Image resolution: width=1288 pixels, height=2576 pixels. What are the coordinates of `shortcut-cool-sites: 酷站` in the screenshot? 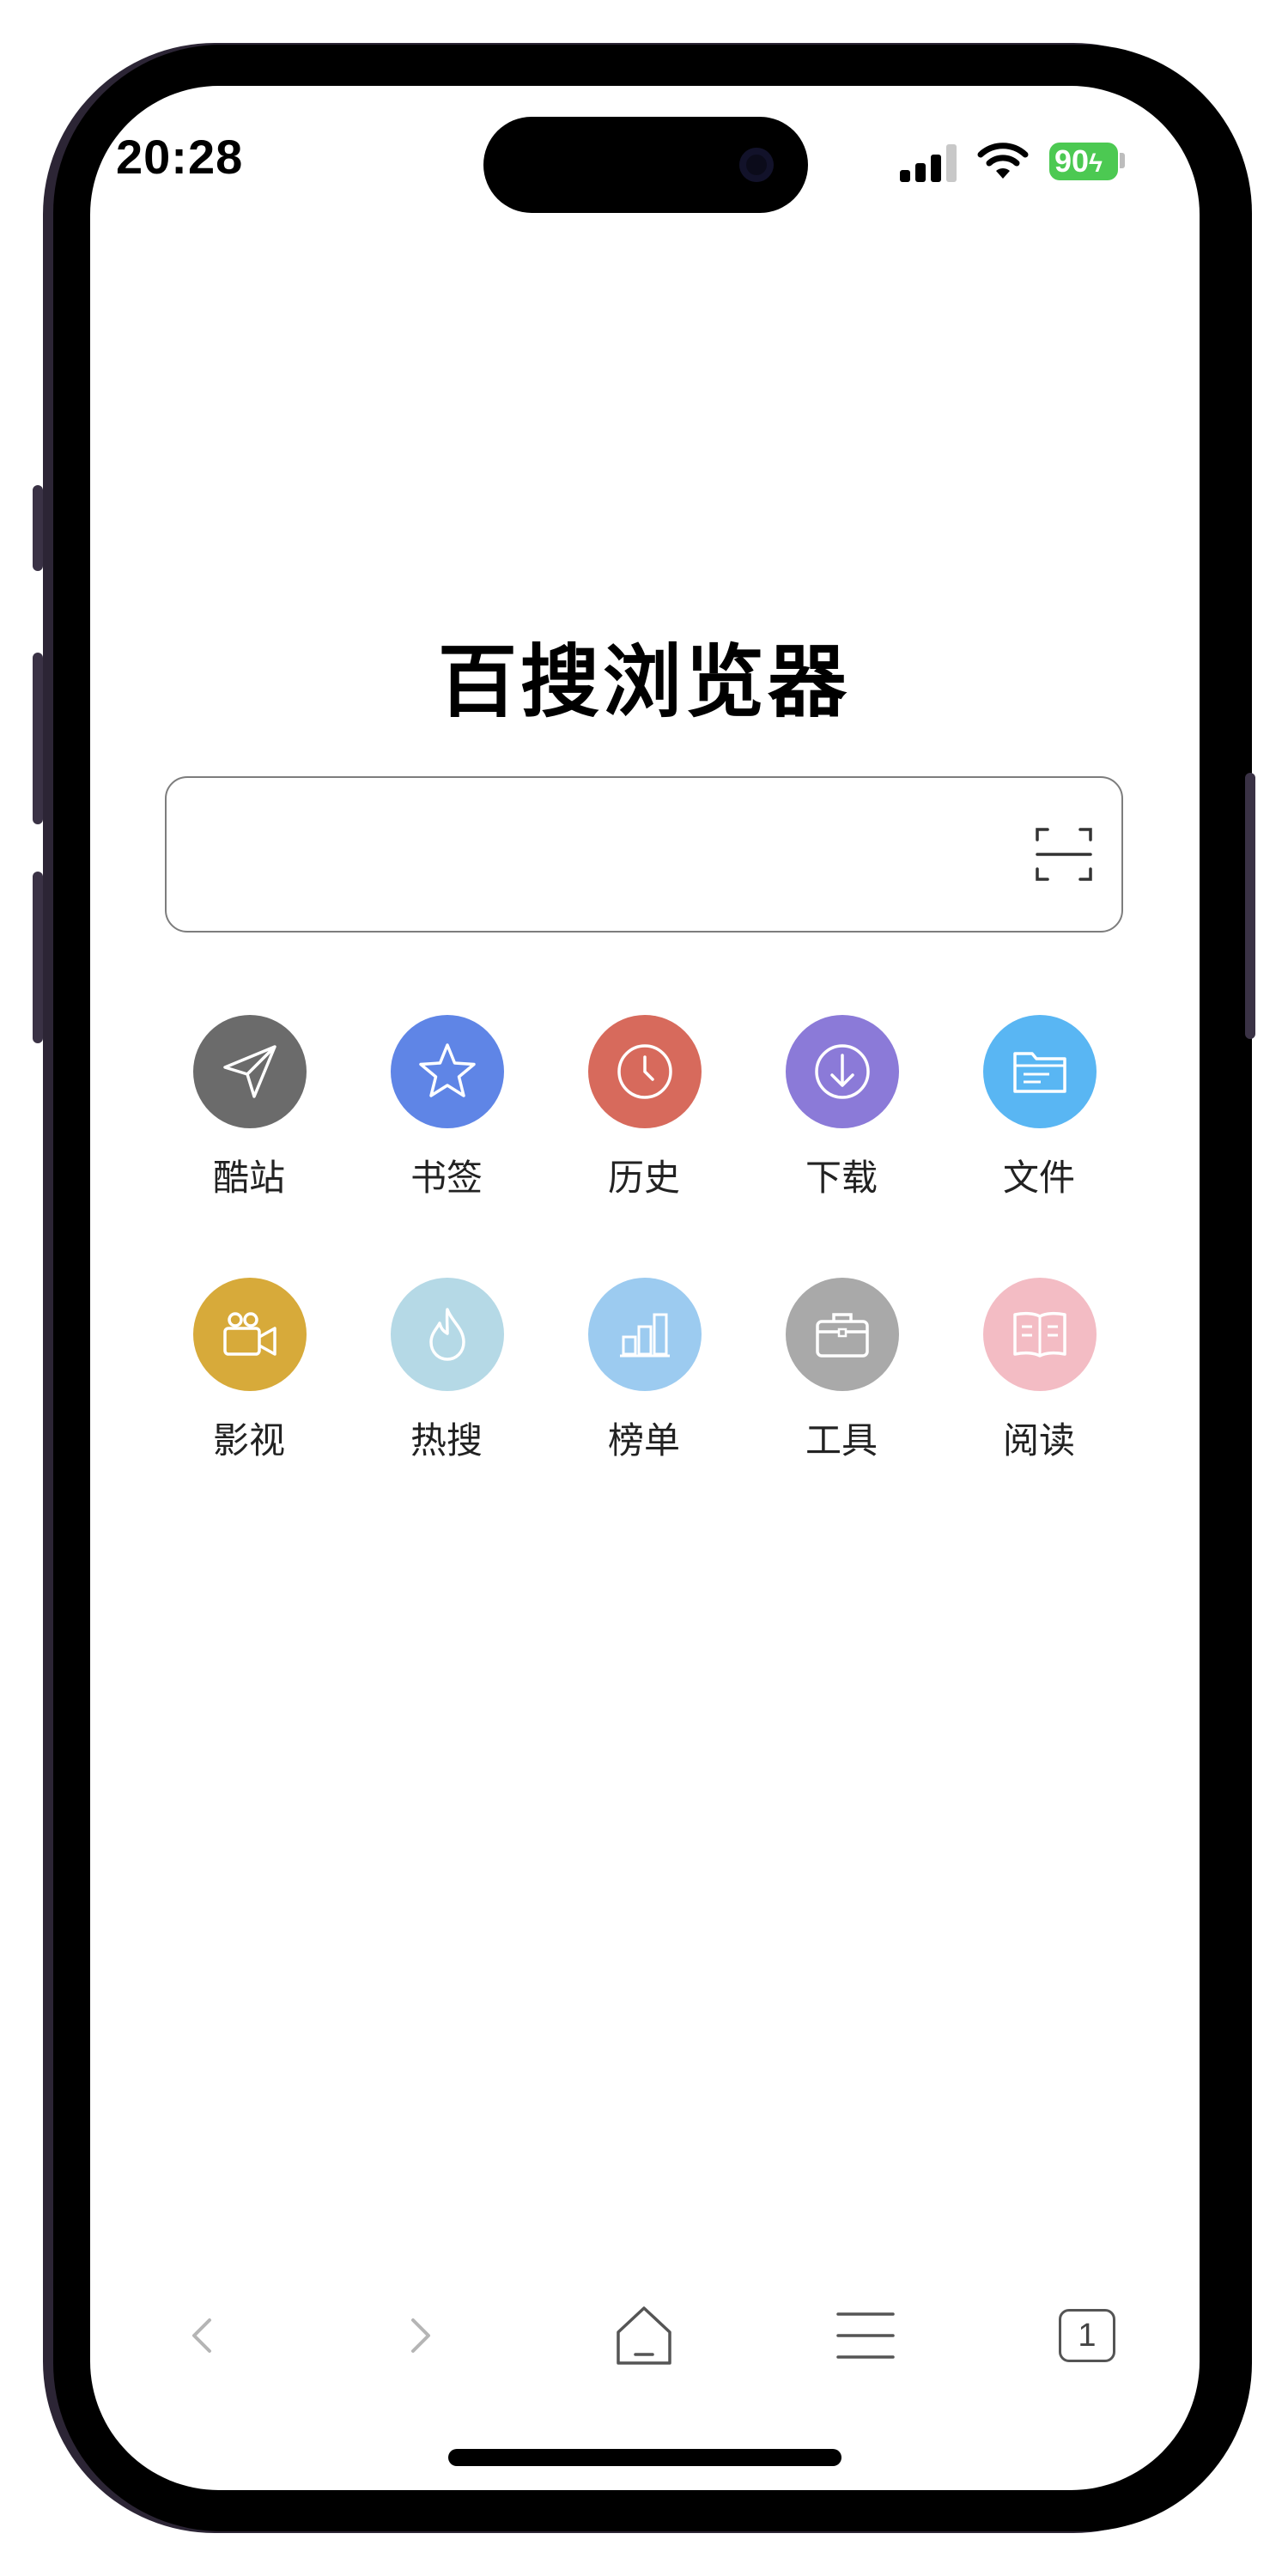 It's located at (249, 1118).